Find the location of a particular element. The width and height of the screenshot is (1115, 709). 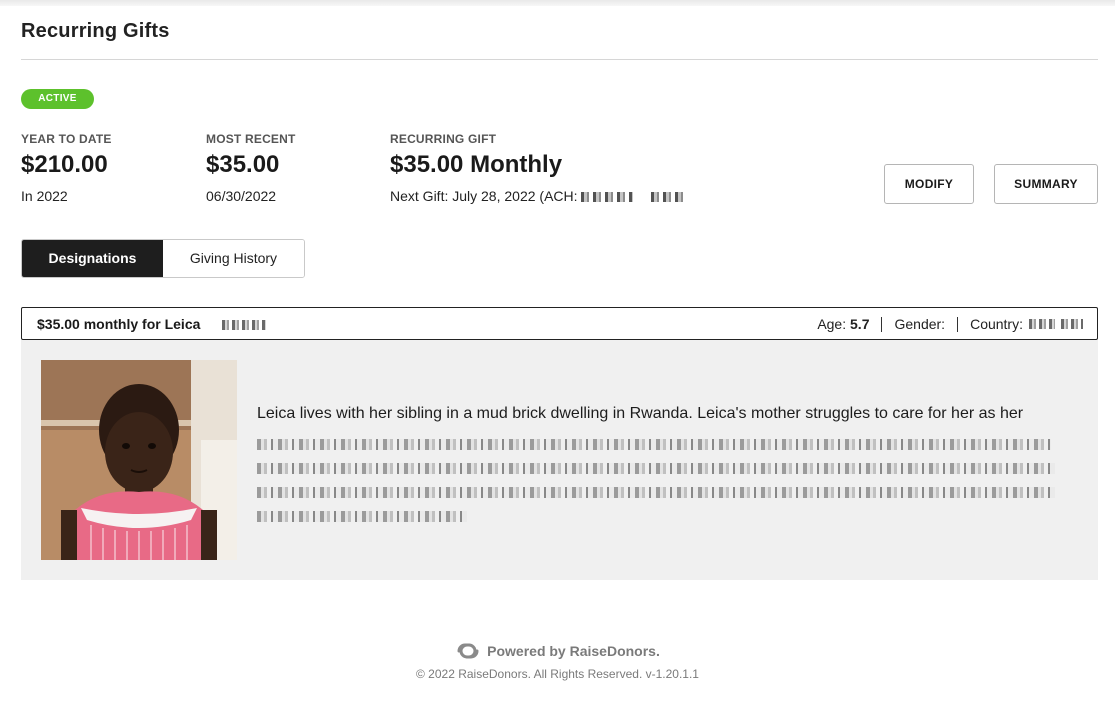

raisedonors-logo-icon is located at coordinates (468, 652).